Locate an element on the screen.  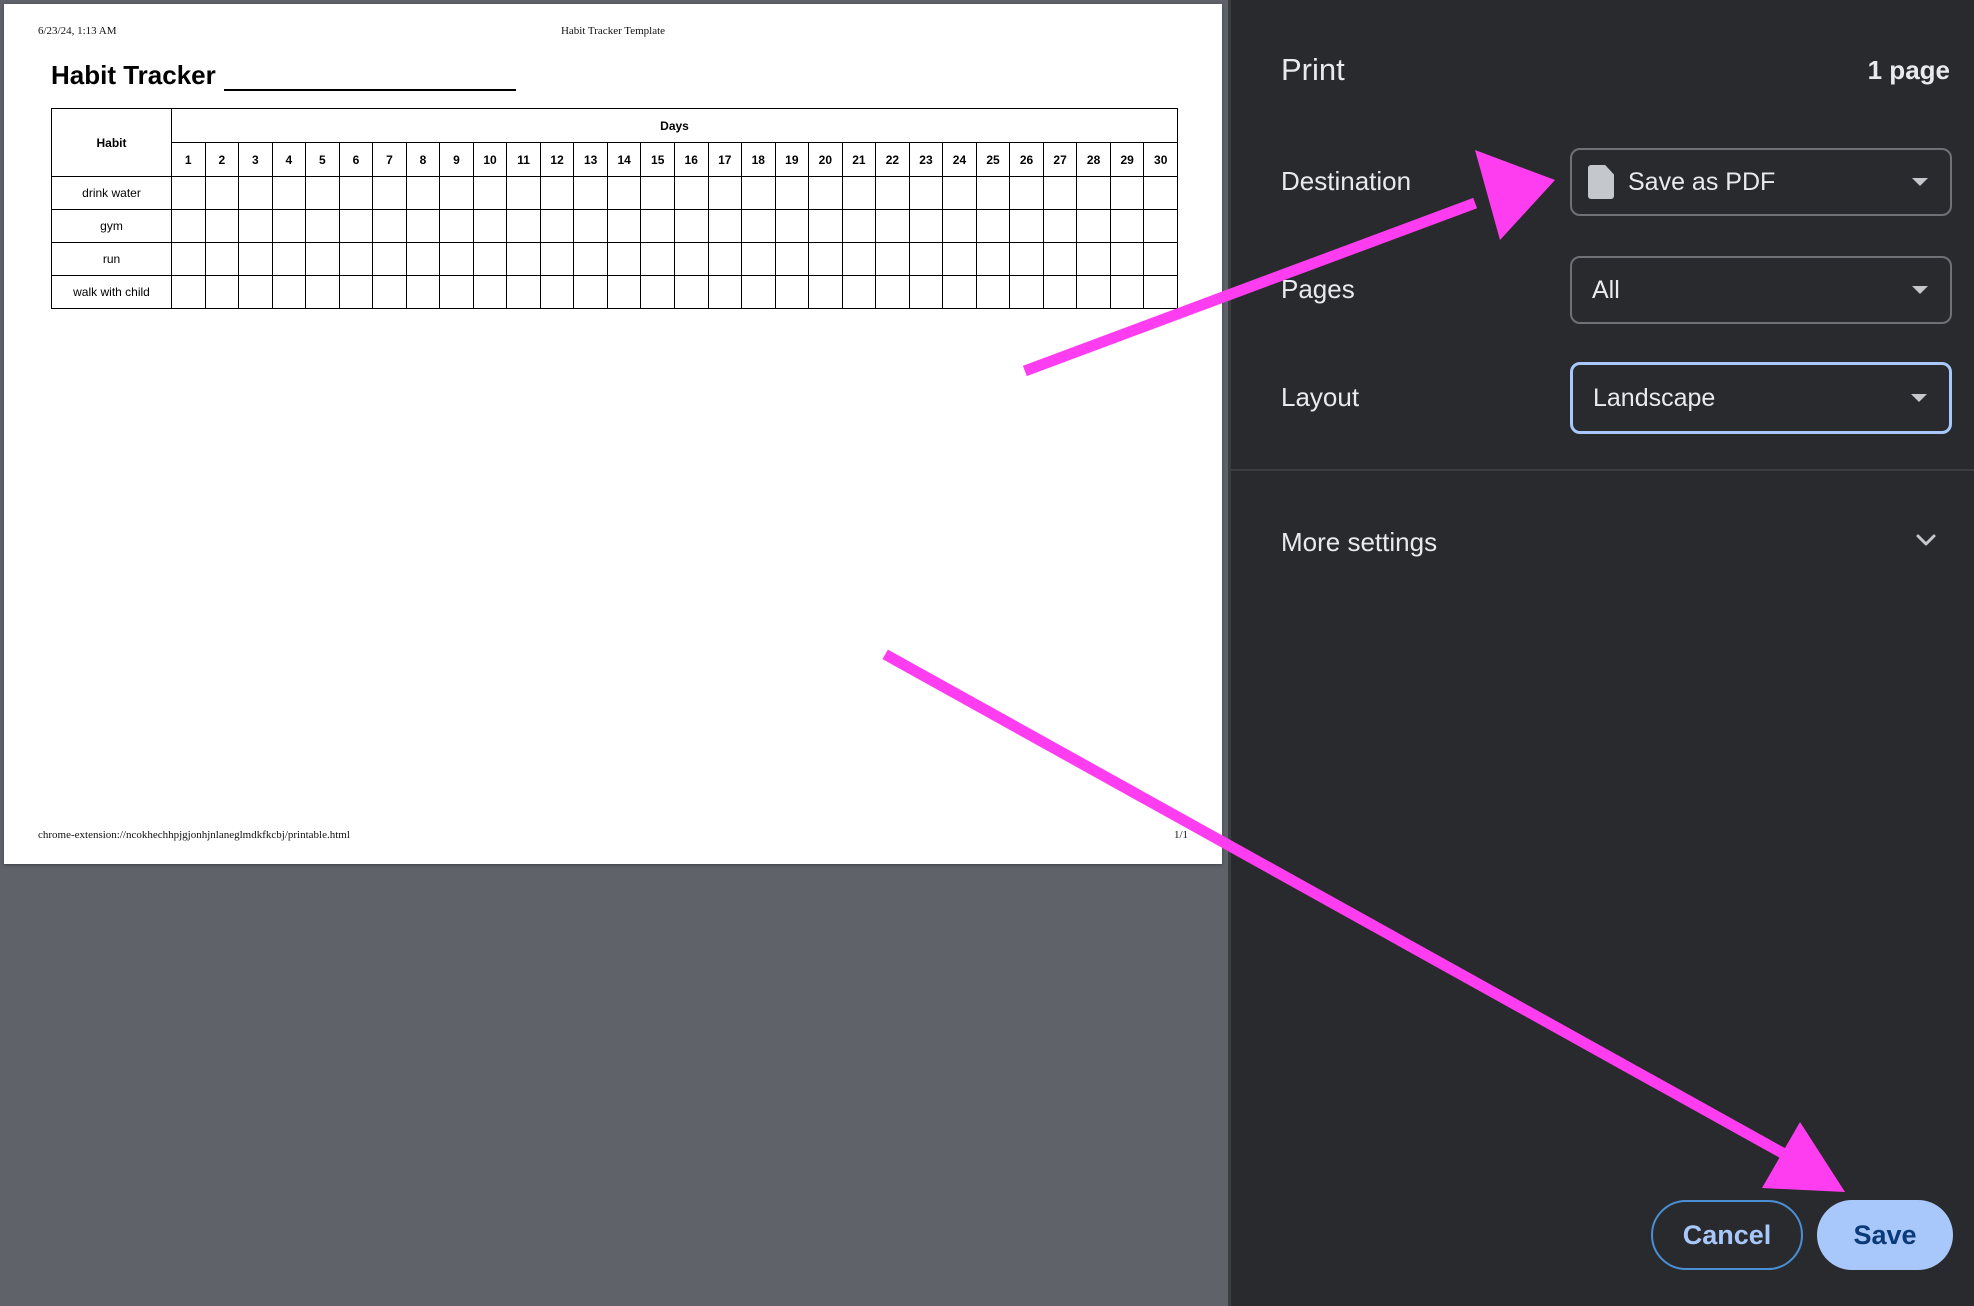
day-number-header: 13 is located at coordinates (590, 159).